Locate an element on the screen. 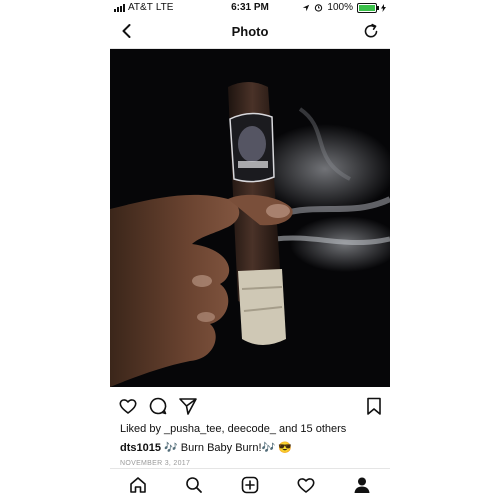 The width and height of the screenshot is (500, 501). caption-username: dts1015 is located at coordinates (140, 448).